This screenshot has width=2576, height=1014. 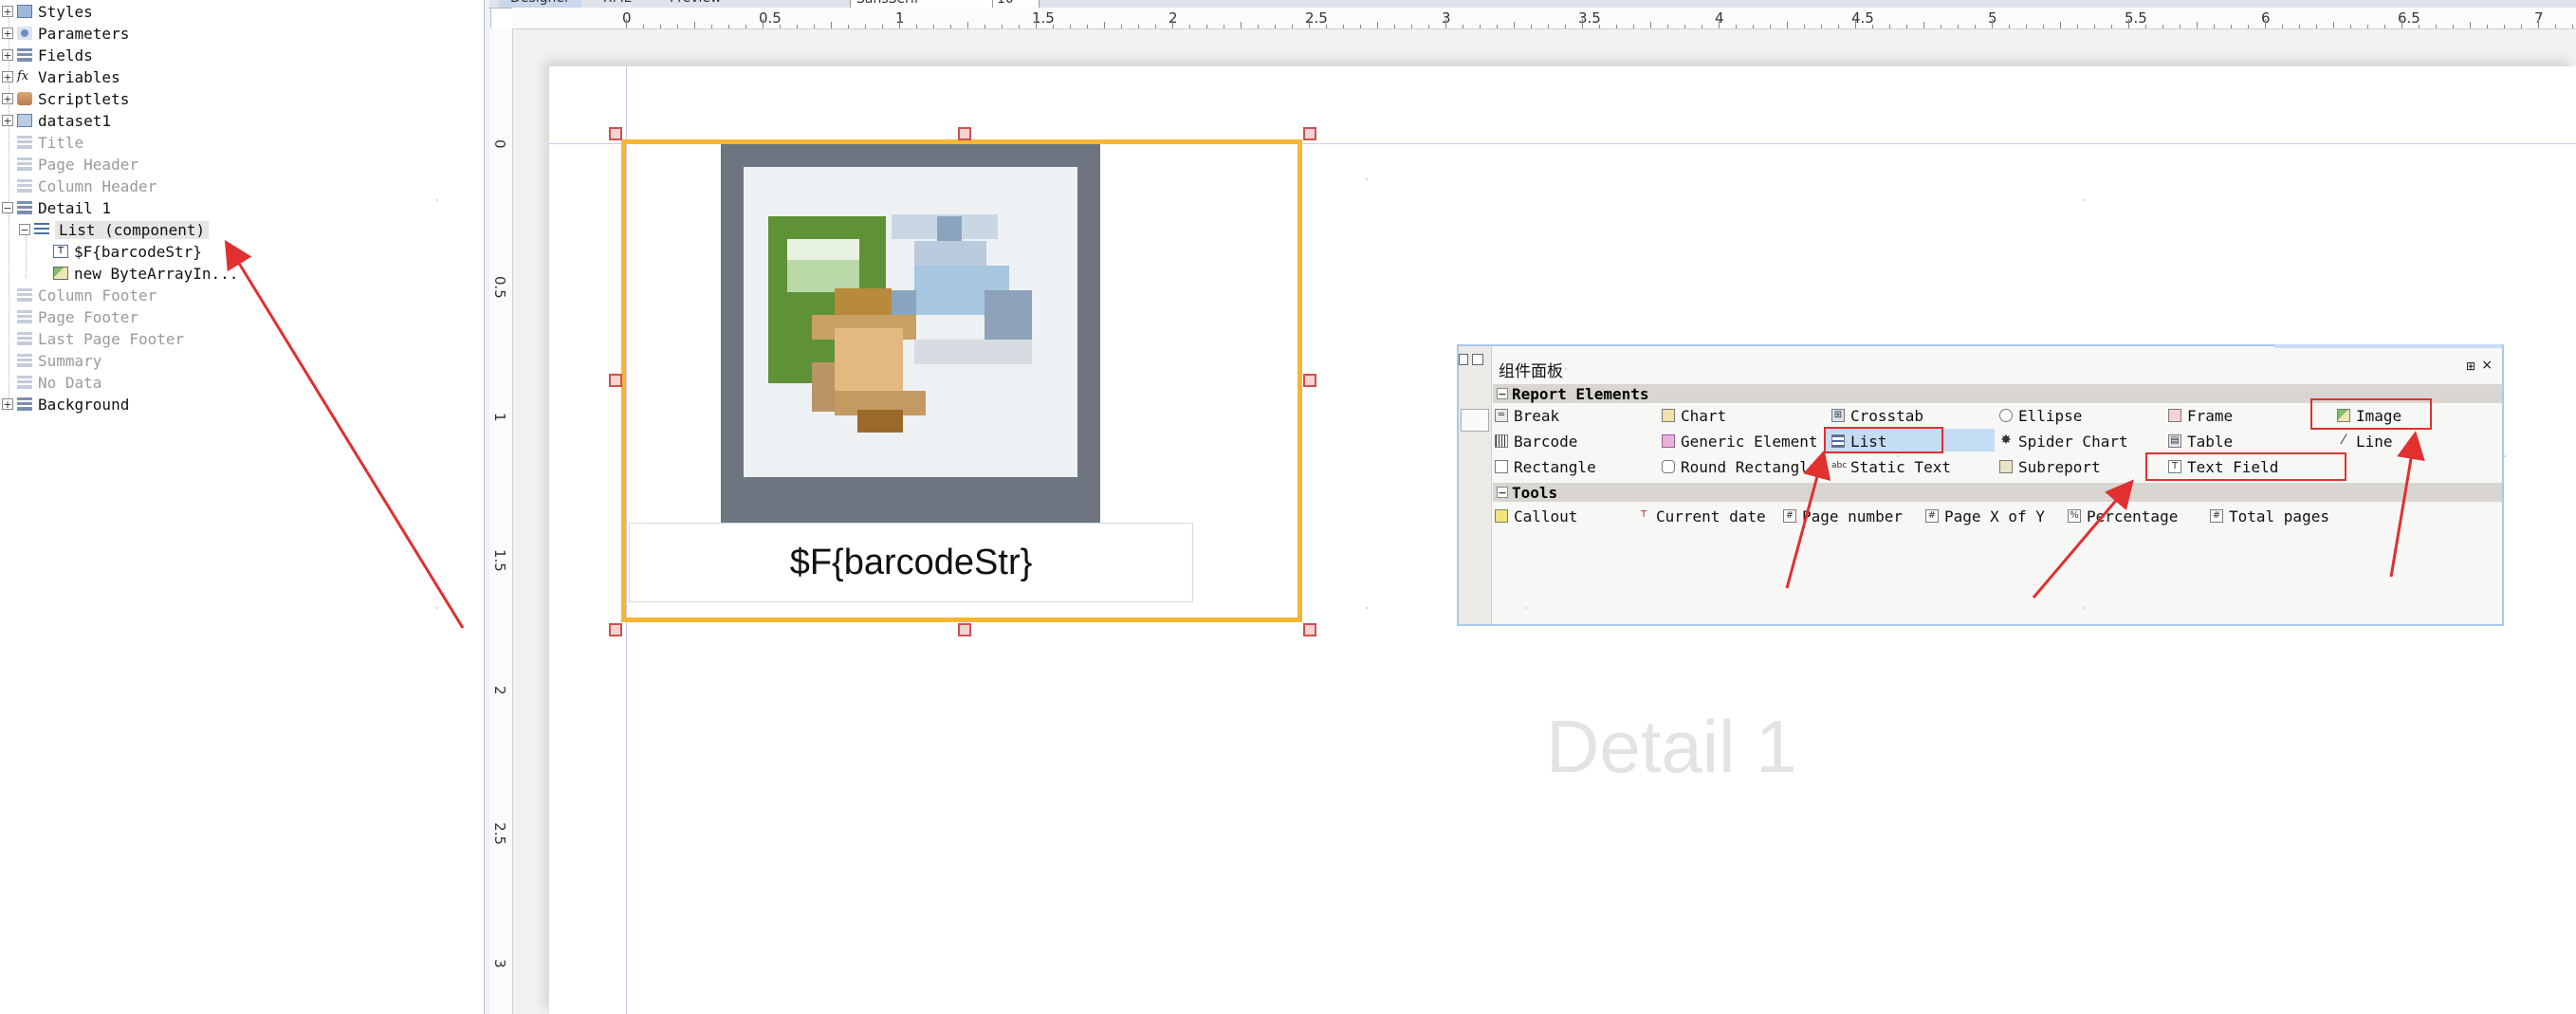 I want to click on palette-item-label: Current date, so click(x=1711, y=516).